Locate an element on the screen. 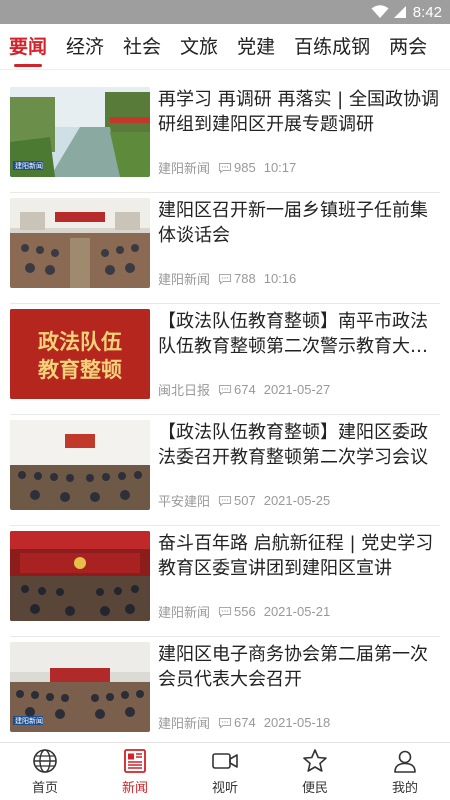 This screenshot has width=450, height=800. nav-news: 新闻 is located at coordinates (135, 771).